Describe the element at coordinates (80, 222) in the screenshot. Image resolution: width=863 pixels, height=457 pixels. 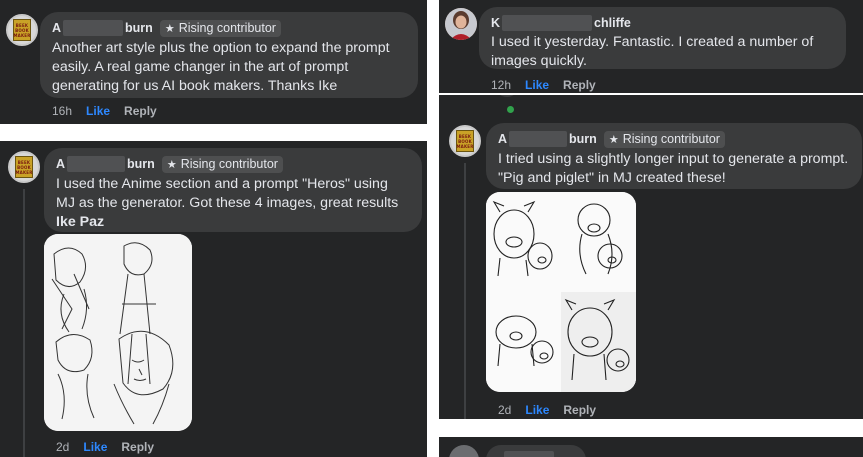
I see `mention-link: Ike Paz` at that location.